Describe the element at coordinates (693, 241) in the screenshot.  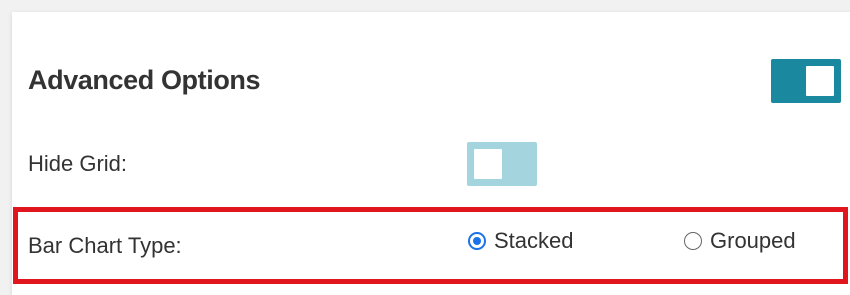
I see `radio-unselected-icon` at that location.